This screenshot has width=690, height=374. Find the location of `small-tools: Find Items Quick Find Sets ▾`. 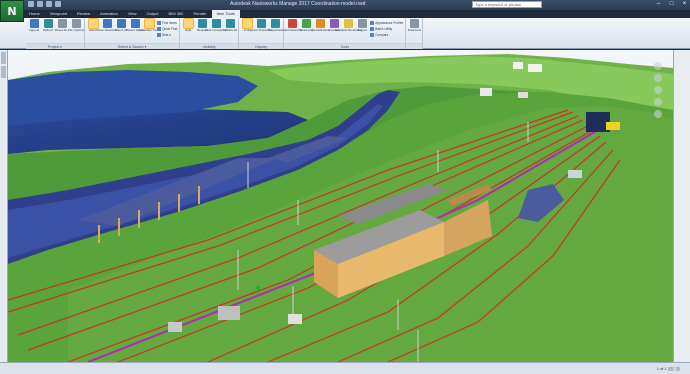

small-tools: Find Items Quick Find Sets ▾ is located at coordinates (167, 28).